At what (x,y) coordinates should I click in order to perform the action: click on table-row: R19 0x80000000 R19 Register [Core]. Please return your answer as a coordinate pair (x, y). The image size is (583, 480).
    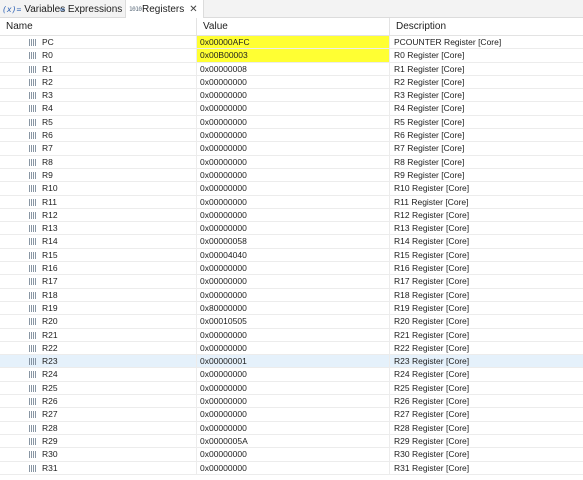
    Looking at the image, I should click on (291, 308).